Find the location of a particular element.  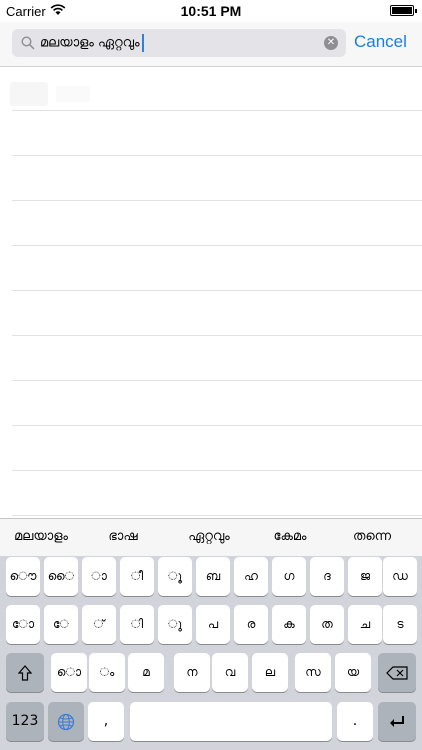

key: ൈ is located at coordinates (61, 576).